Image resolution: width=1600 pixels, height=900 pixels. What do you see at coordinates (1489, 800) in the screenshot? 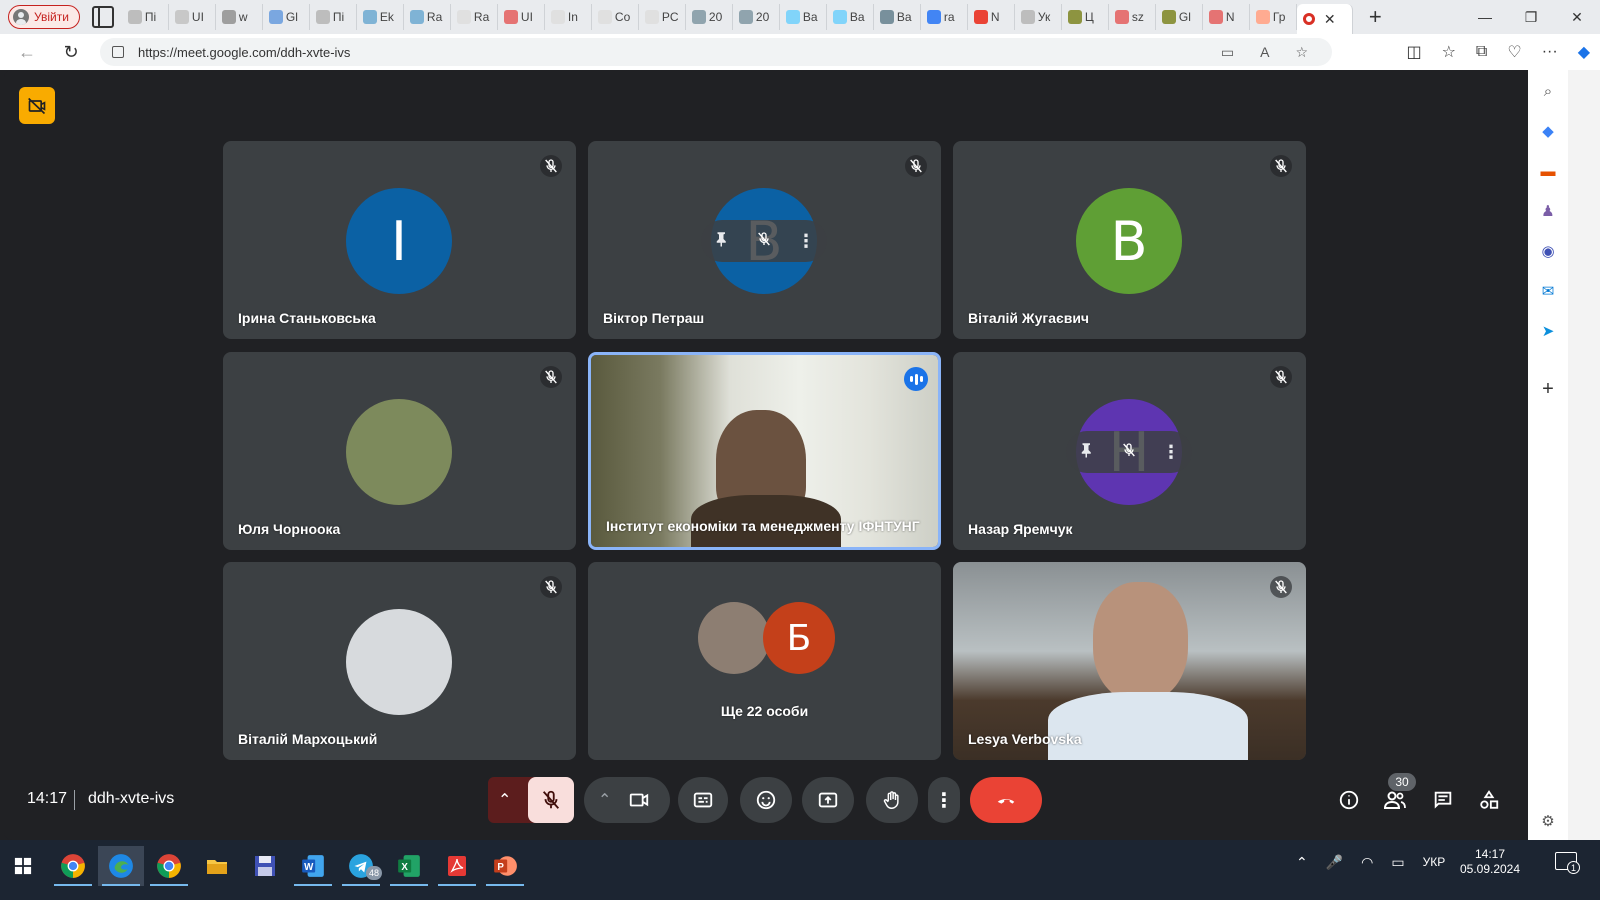
I see `activities-button` at bounding box center [1489, 800].